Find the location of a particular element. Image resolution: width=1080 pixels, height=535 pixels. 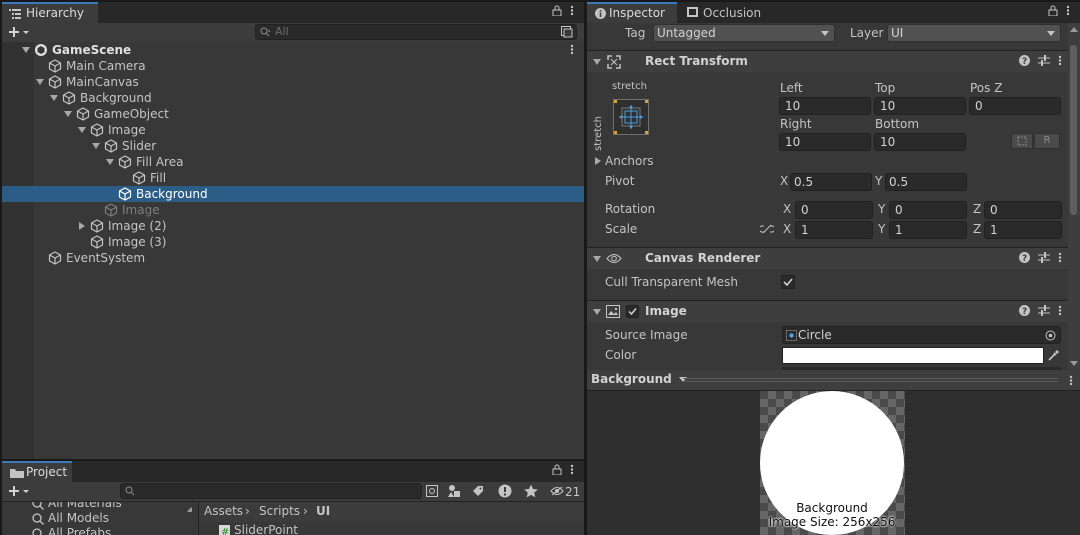

hidden-packages-icon is located at coordinates (557, 491).